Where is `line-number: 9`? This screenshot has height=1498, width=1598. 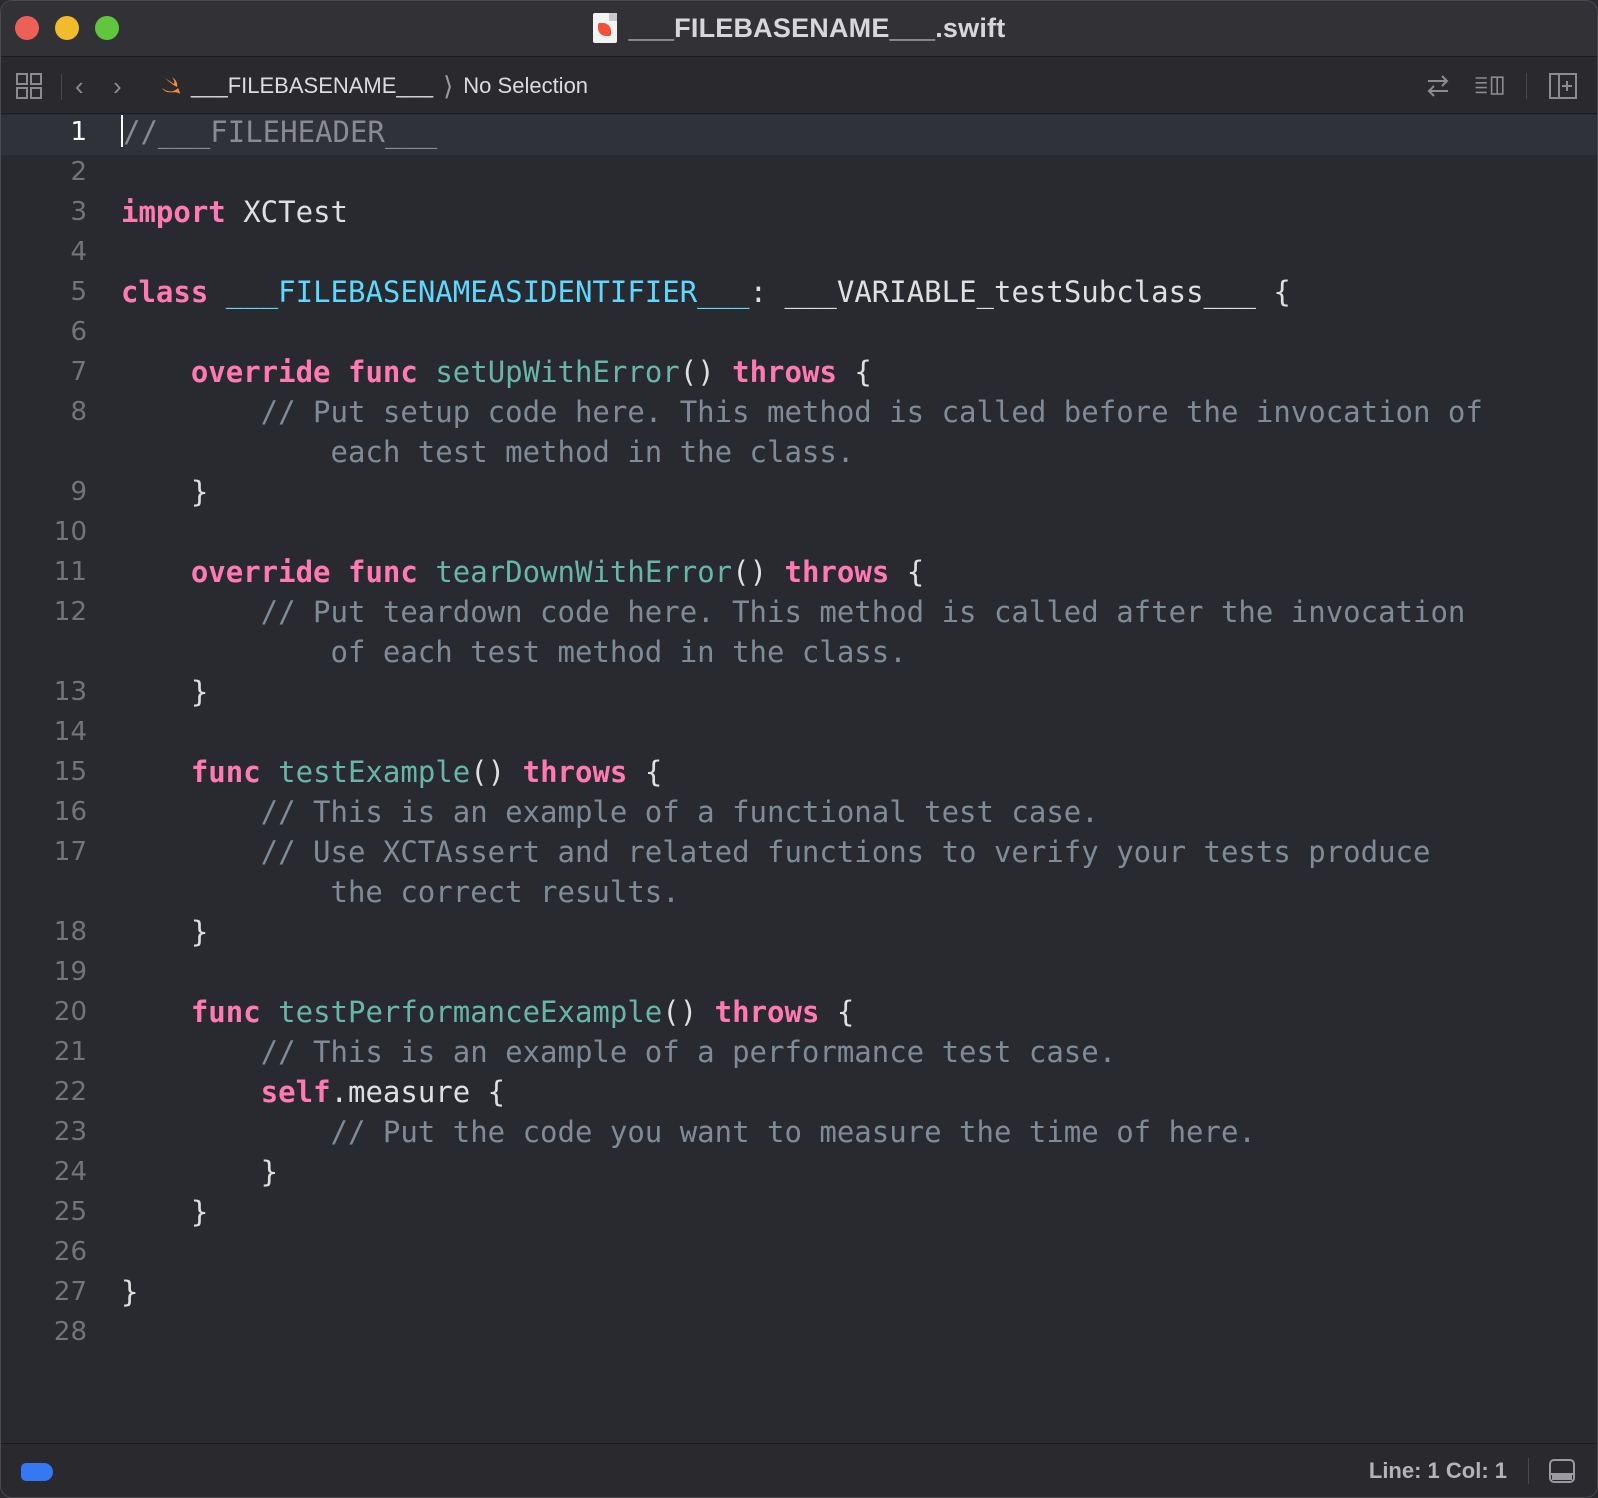
line-number: 9 is located at coordinates (78, 492).